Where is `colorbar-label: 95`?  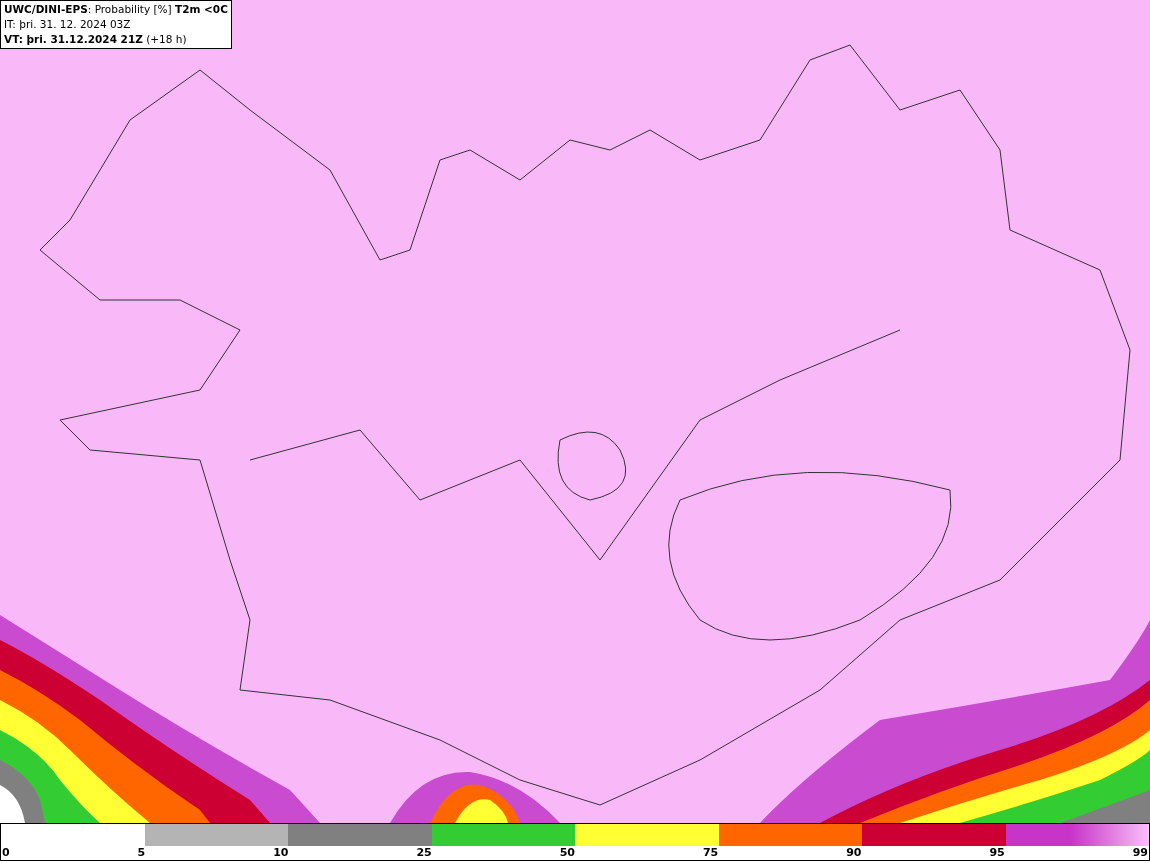 colorbar-label: 95 is located at coordinates (997, 853).